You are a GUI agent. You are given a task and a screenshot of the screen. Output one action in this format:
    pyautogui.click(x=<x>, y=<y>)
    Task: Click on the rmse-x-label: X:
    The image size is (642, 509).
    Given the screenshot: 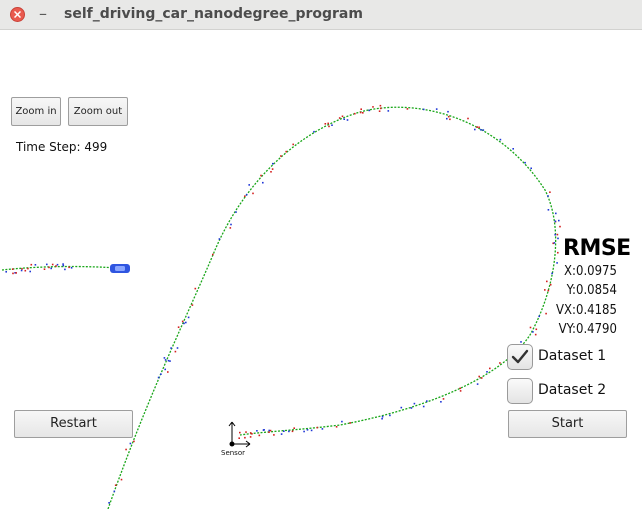 What is the action you would take?
    pyautogui.click(x=570, y=271)
    